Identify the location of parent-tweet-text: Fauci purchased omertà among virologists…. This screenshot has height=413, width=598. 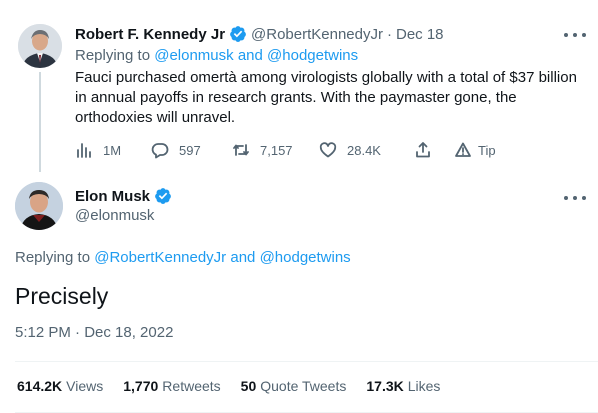
(326, 97).